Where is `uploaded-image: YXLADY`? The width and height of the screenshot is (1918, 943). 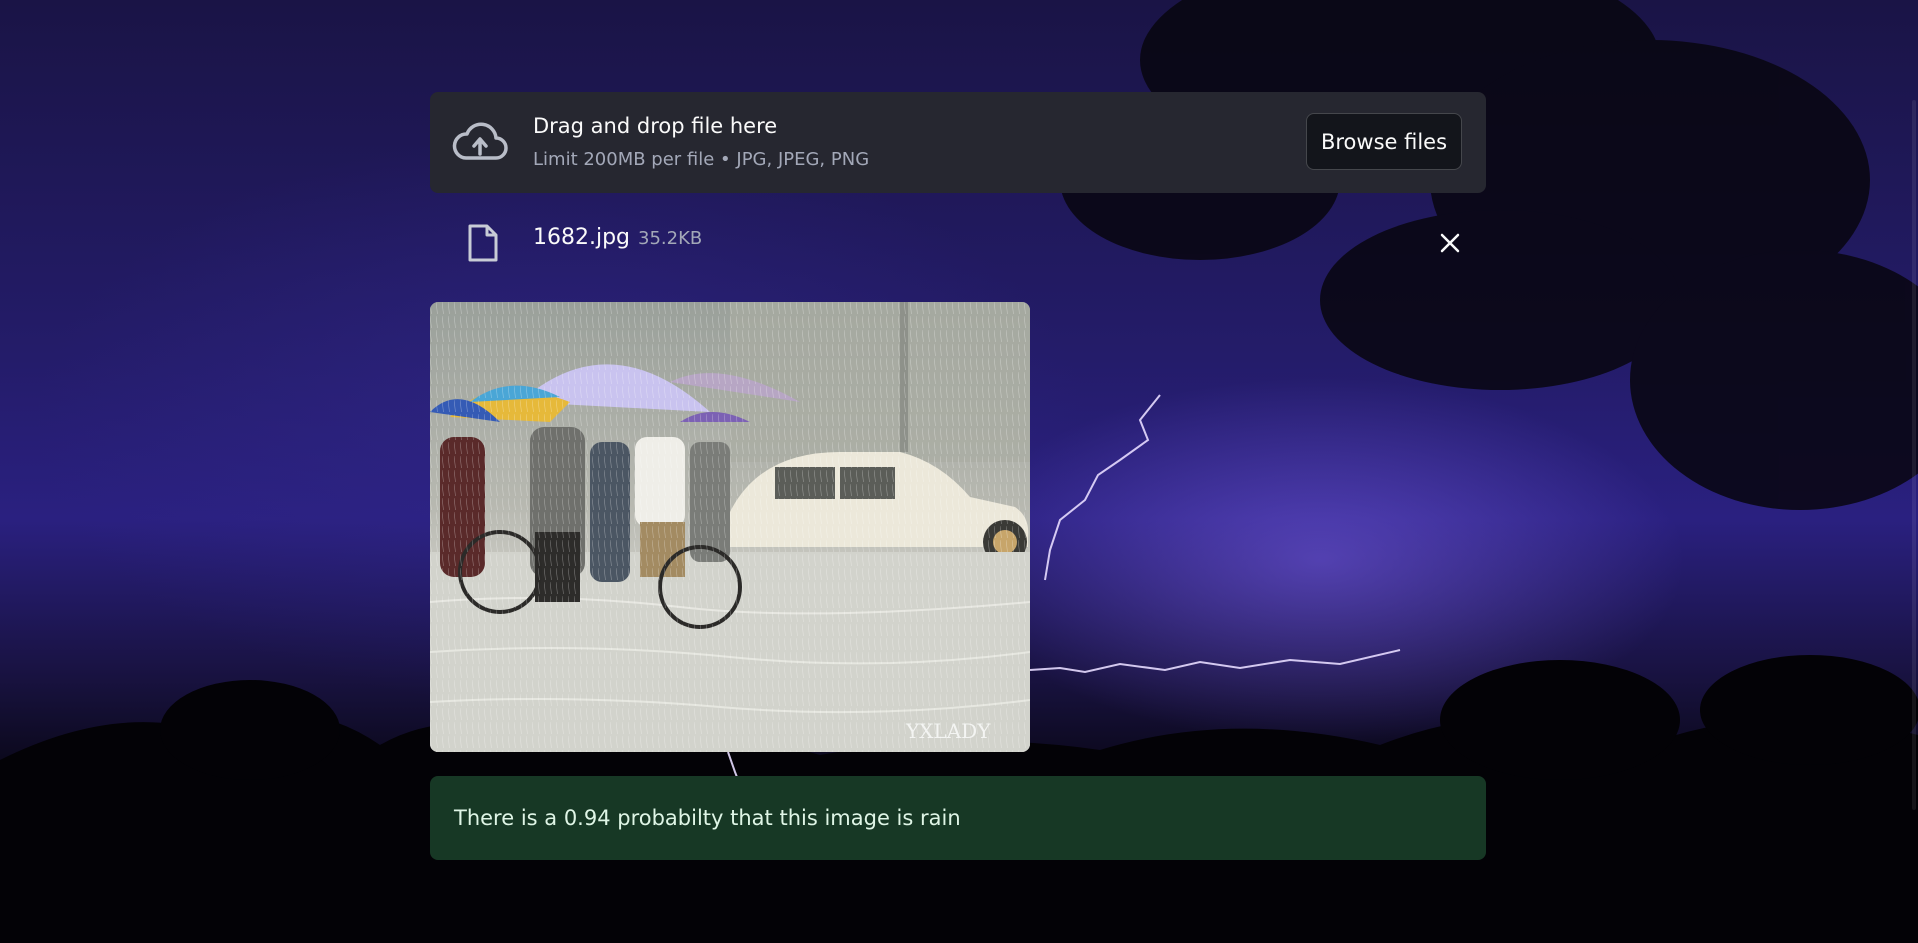
uploaded-image: YXLADY is located at coordinates (730, 527).